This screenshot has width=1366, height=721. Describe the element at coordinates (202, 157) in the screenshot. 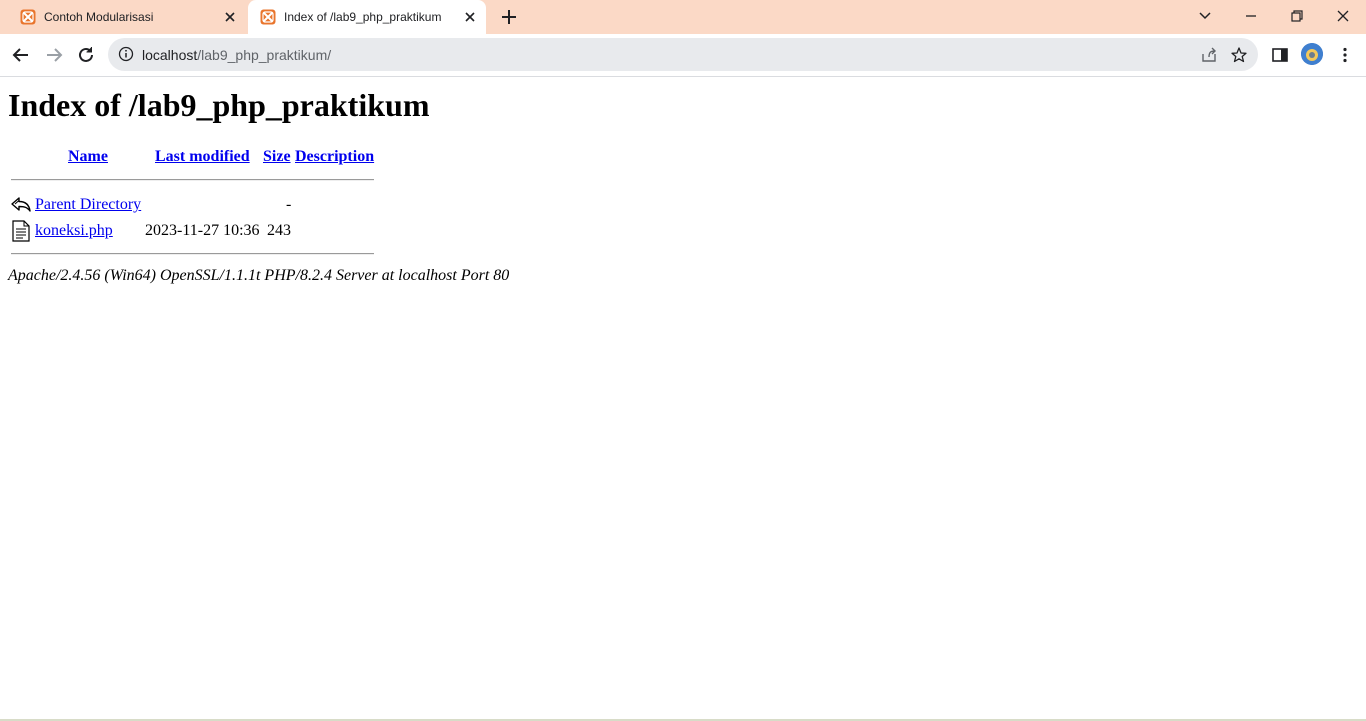

I see `column-header-last-modified: Last modified` at that location.